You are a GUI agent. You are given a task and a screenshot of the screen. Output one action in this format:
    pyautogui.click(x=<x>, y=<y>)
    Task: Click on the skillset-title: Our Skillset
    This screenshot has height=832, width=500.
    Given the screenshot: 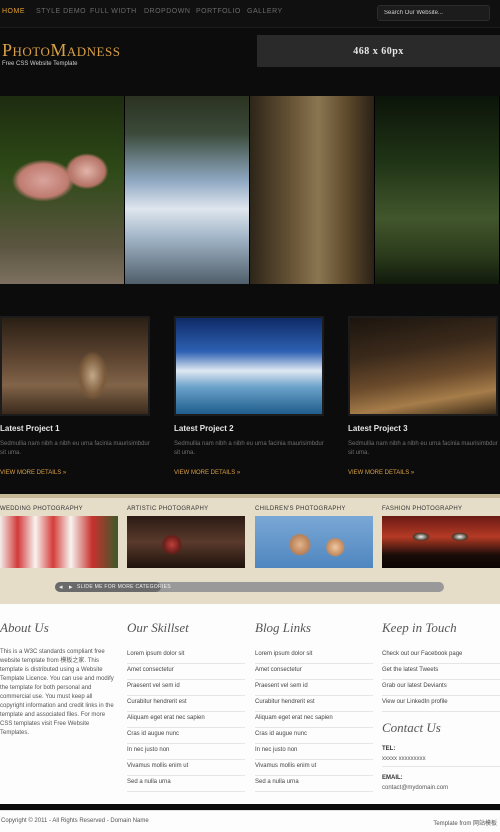 What is the action you would take?
    pyautogui.click(x=158, y=627)
    